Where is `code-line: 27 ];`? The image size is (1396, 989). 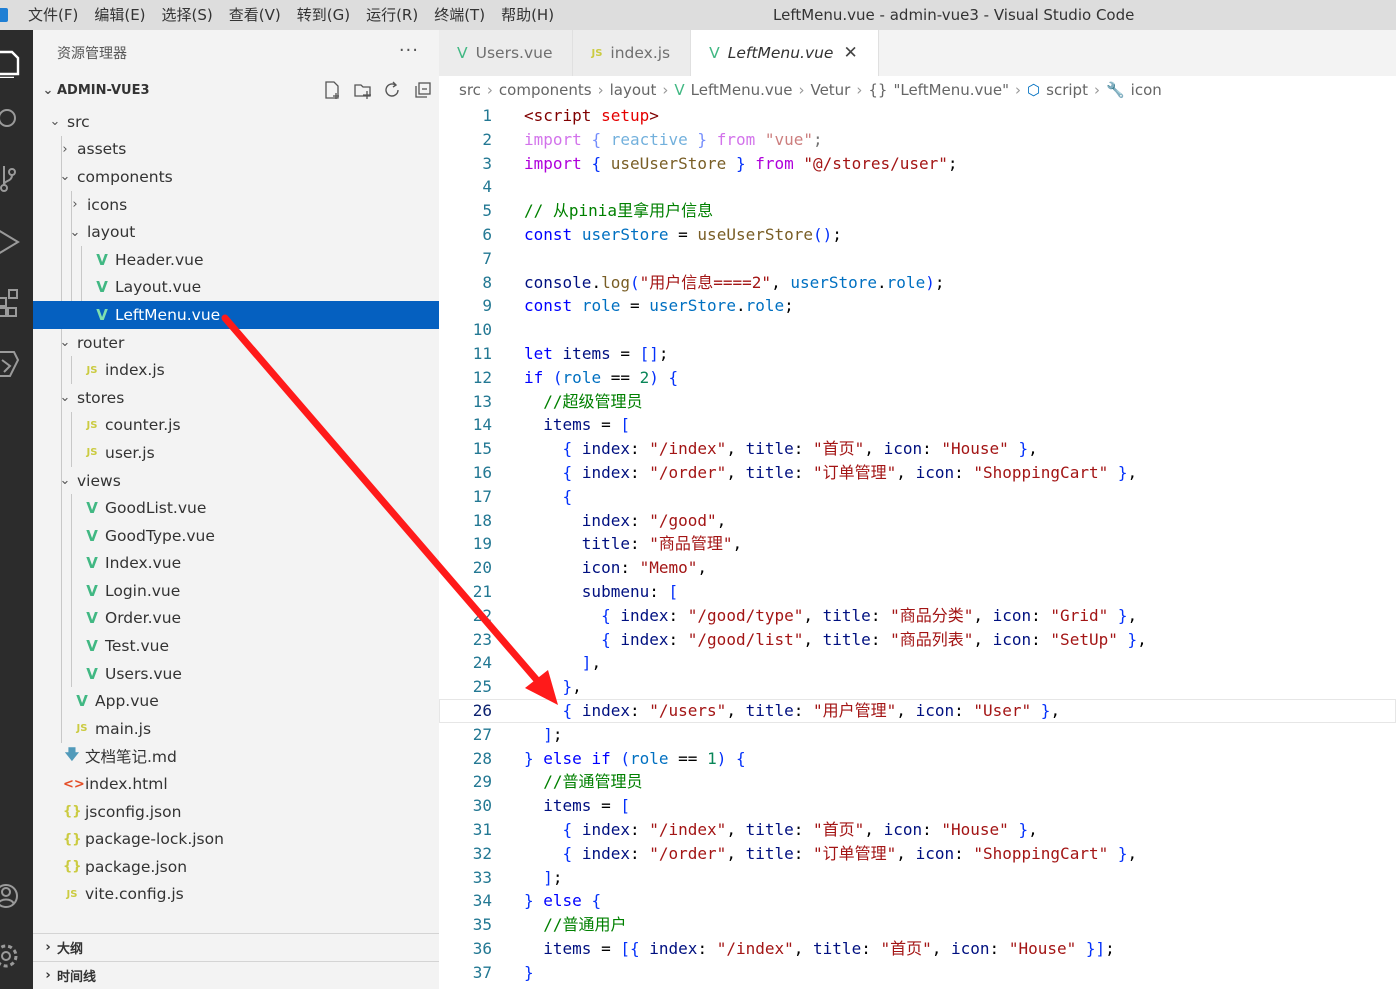 code-line: 27 ]; is located at coordinates (917, 735).